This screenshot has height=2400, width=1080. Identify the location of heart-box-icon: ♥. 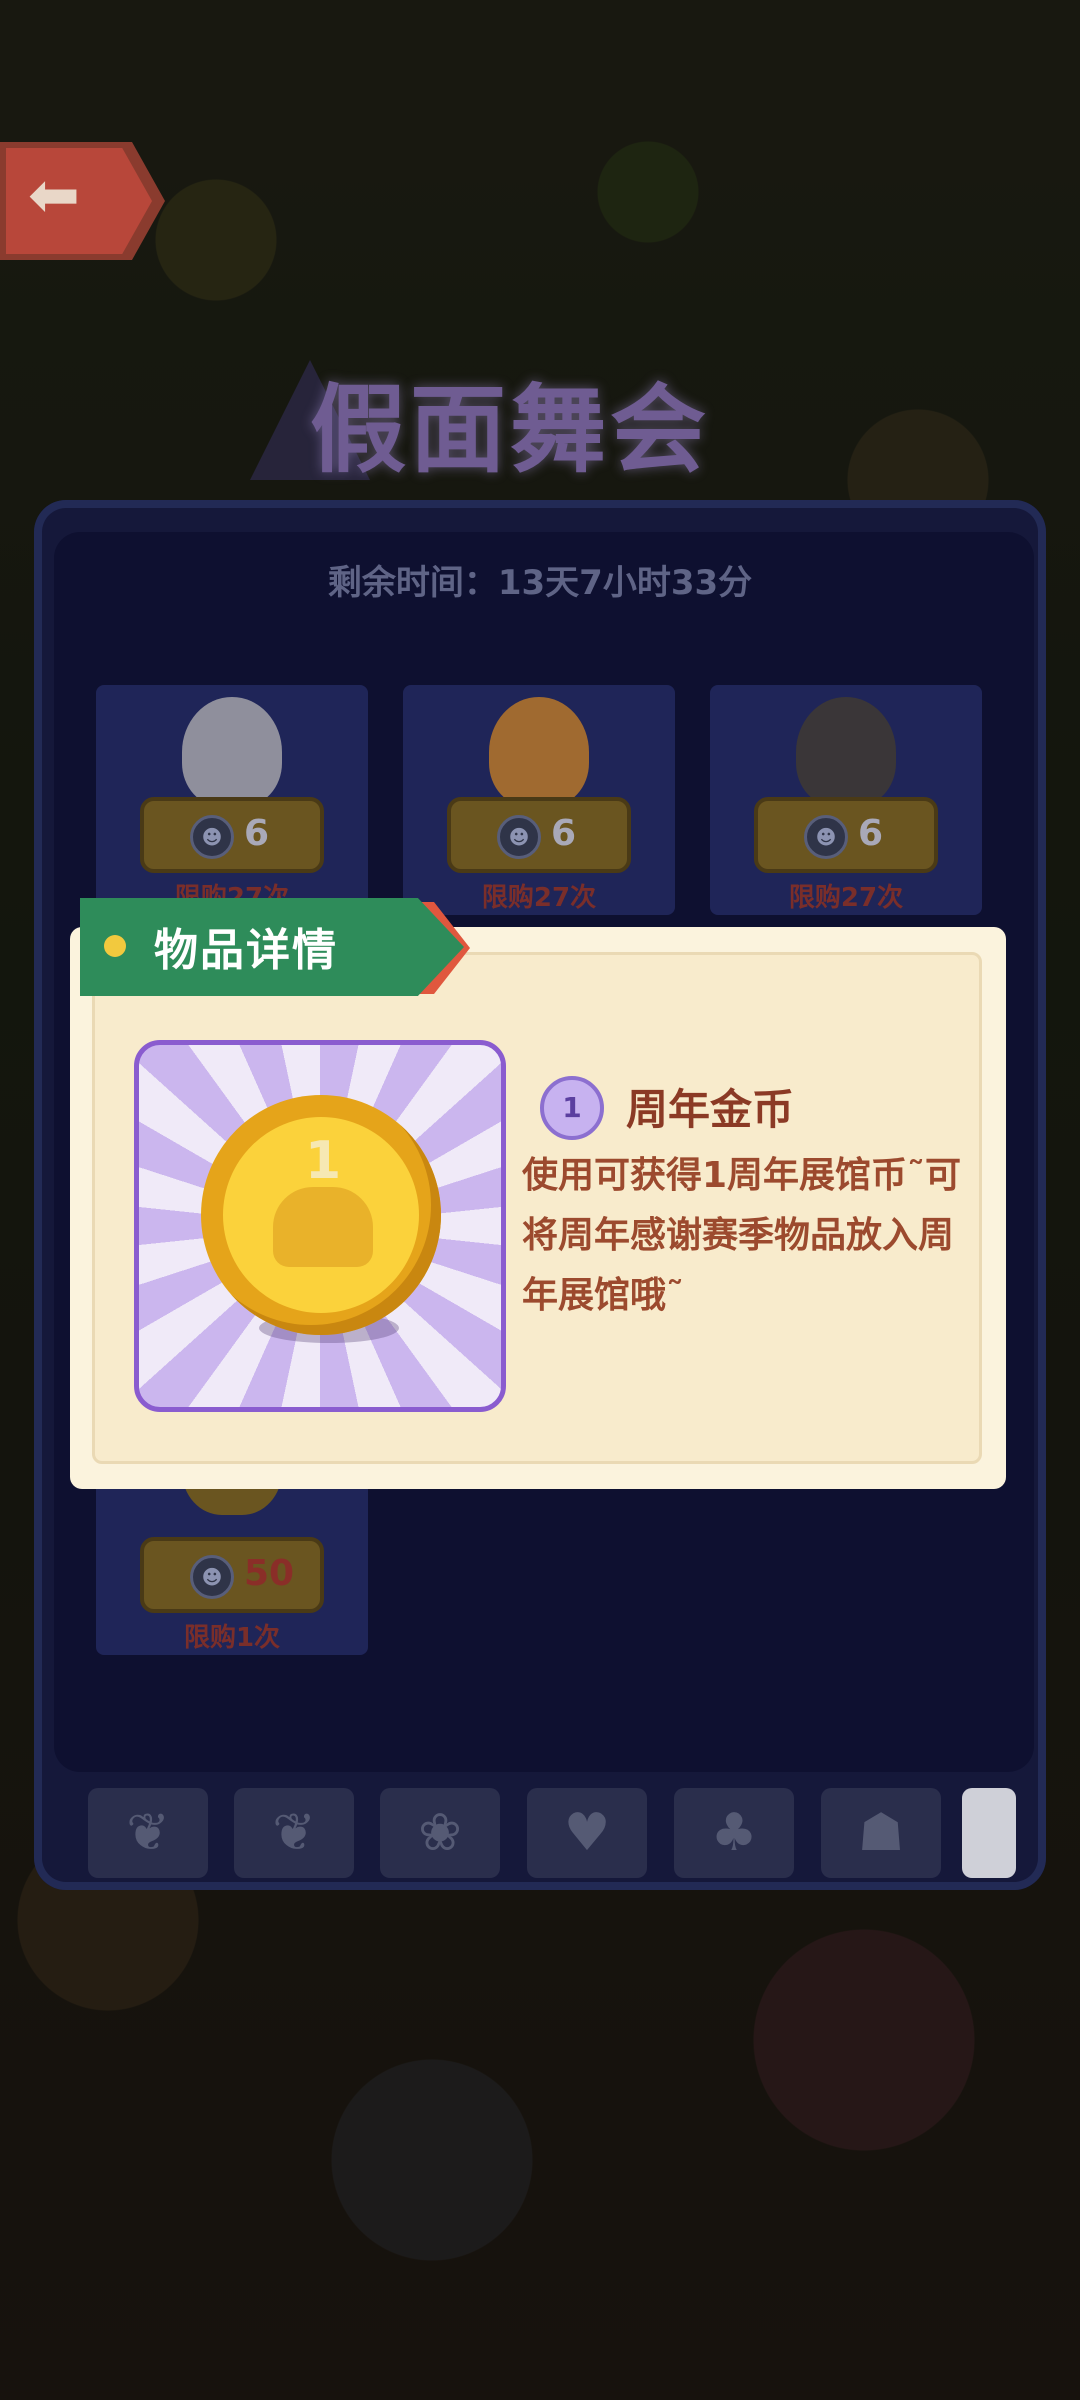
(587, 1833).